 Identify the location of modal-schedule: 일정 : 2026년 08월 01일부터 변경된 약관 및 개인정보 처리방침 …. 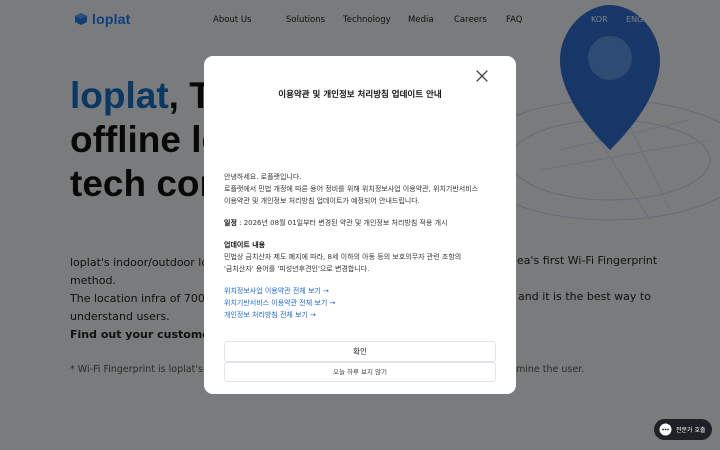
(362, 223).